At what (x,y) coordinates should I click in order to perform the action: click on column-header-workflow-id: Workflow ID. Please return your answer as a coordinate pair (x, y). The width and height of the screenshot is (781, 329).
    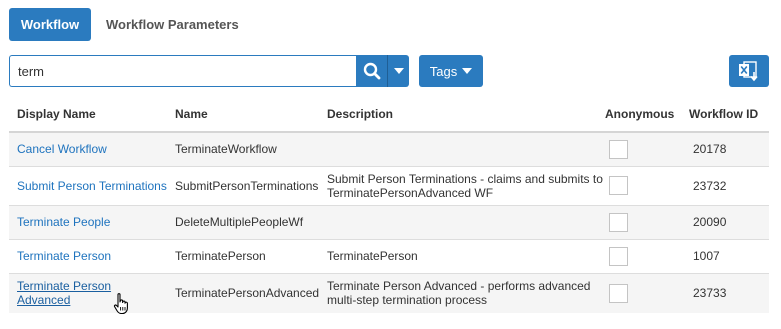
    Looking at the image, I should click on (727, 115).